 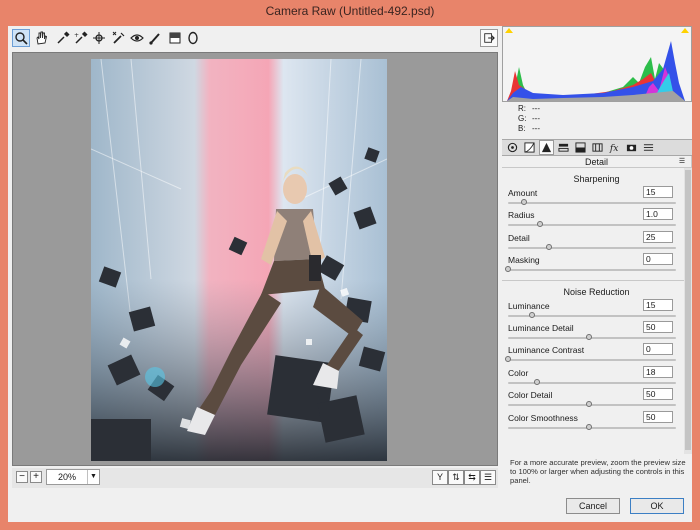 I want to click on eyedropper-icon, so click(x=63, y=38).